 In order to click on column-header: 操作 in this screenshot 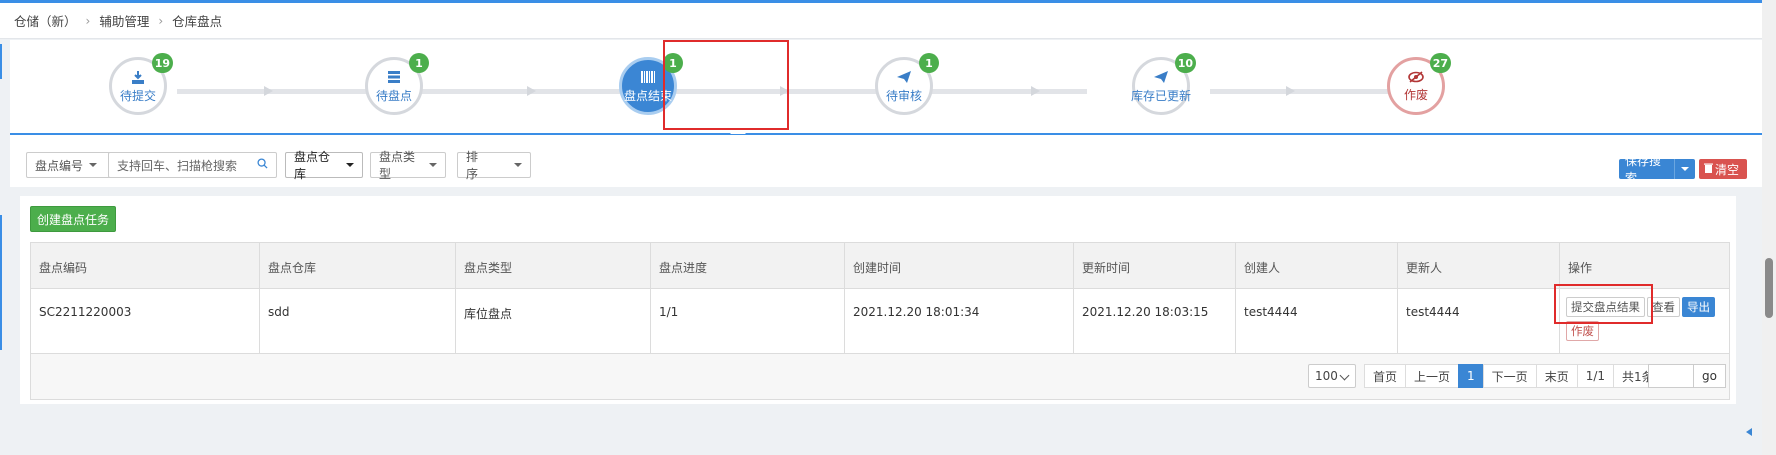, I will do `click(1580, 268)`.